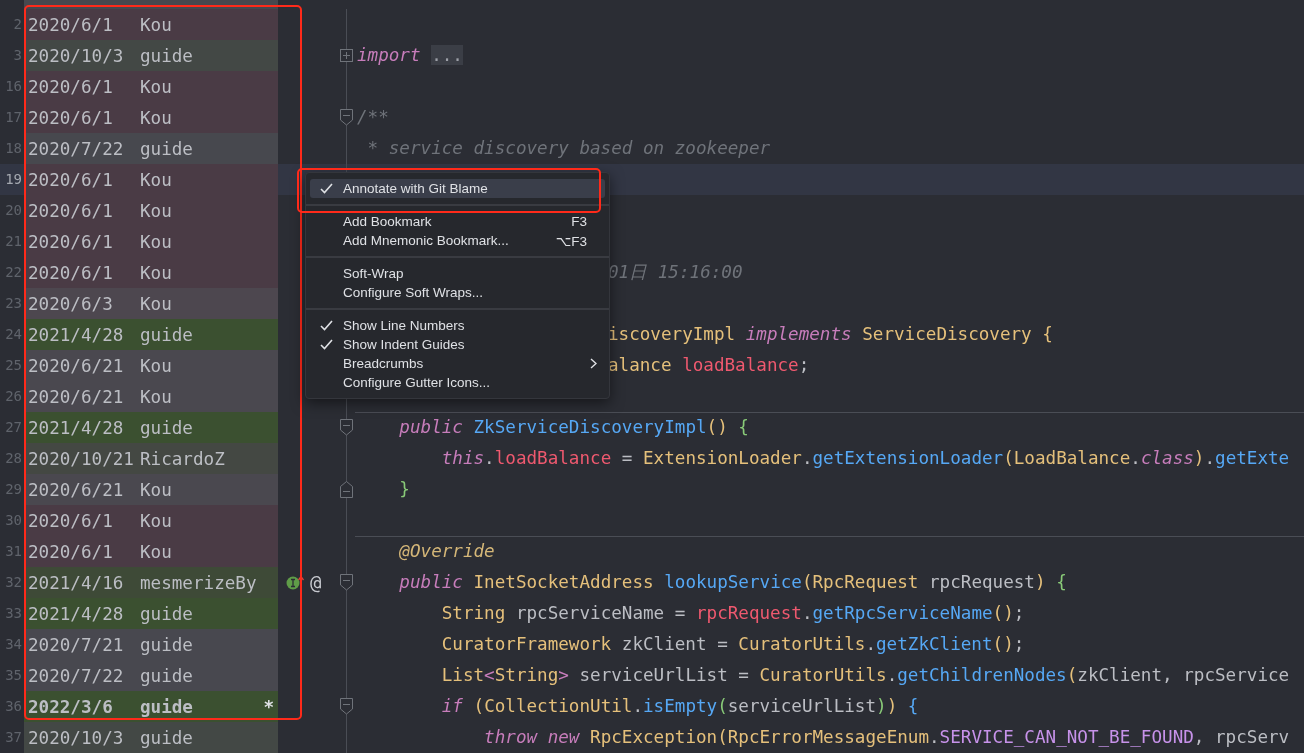  What do you see at coordinates (865, 458) in the screenshot?
I see `code-line: this.loadBalance = ExtensionLoader.getExtensionLoader(LoadBalance.class).getExte` at bounding box center [865, 458].